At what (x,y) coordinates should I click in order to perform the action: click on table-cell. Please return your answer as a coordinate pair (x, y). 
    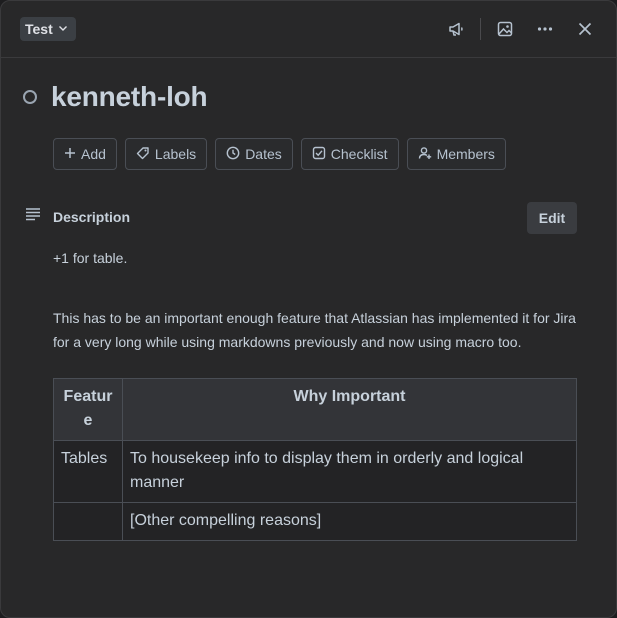
    Looking at the image, I should click on (88, 521).